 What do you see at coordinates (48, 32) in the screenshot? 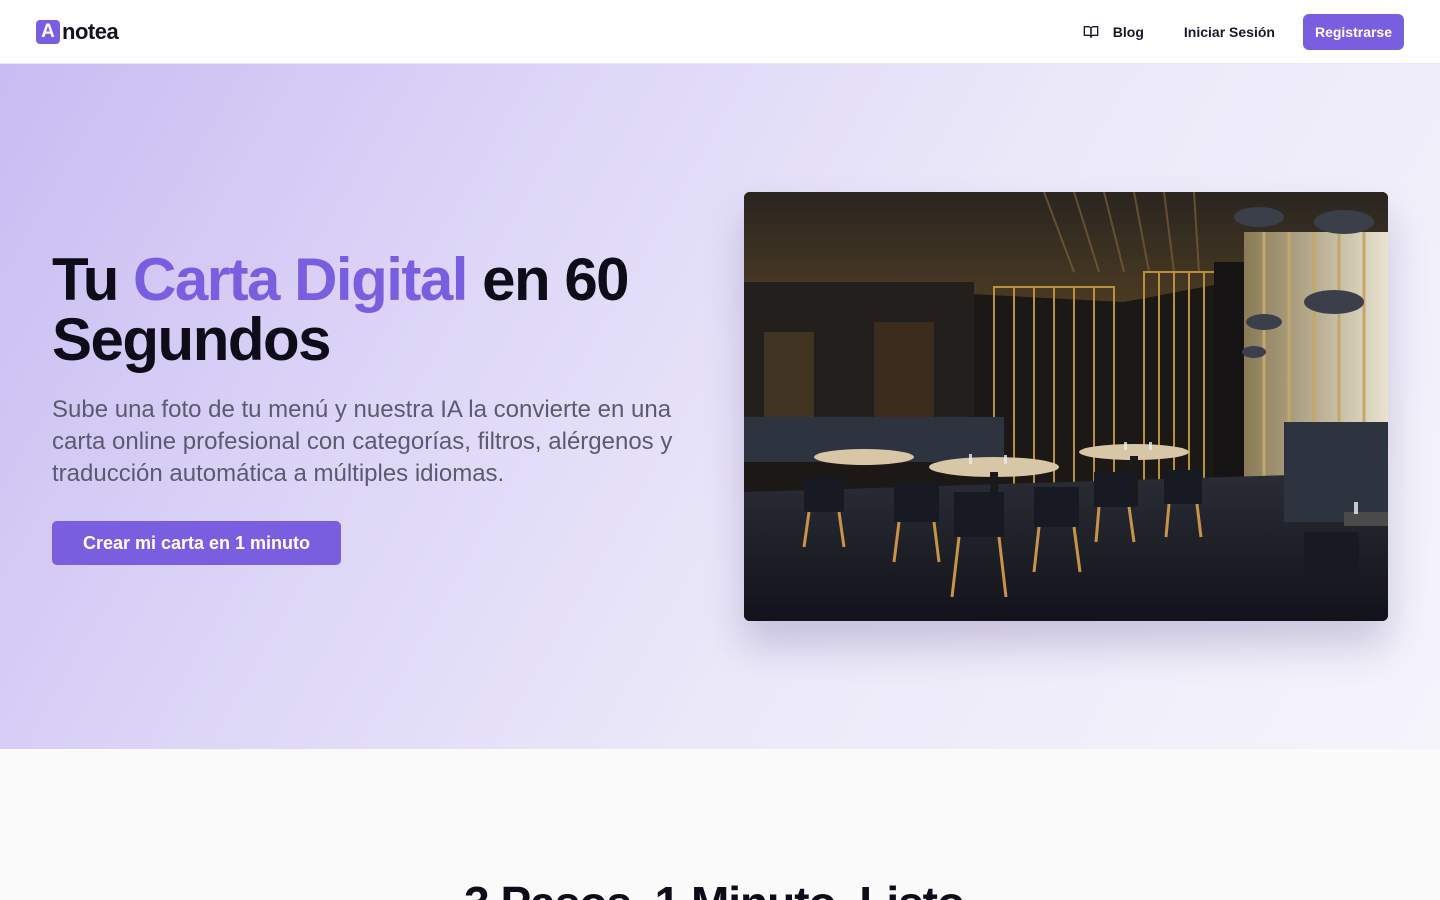
I see `logo-mark: A` at bounding box center [48, 32].